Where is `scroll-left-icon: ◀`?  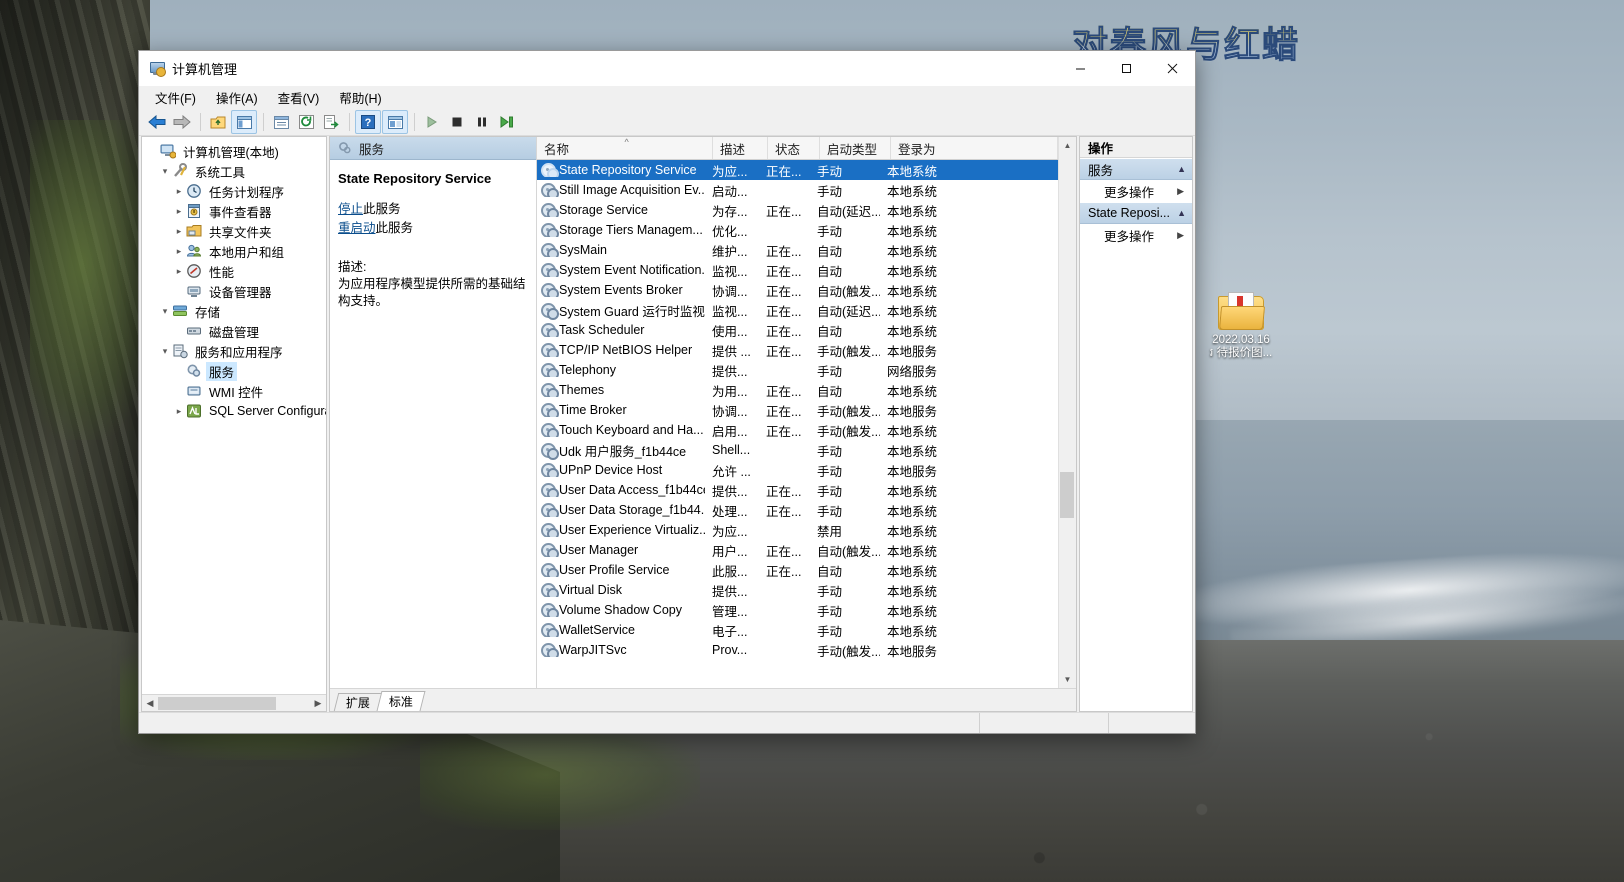
scroll-left-icon: ◀ is located at coordinates (150, 703).